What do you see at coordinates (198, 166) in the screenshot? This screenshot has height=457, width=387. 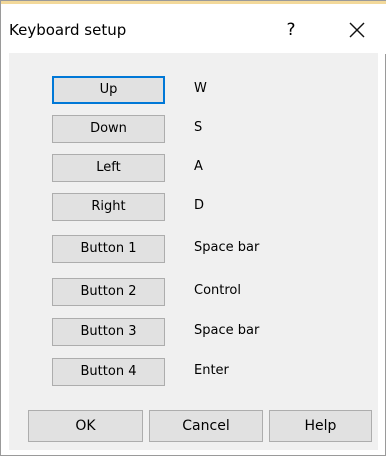 I see `key-value-left: A` at bounding box center [198, 166].